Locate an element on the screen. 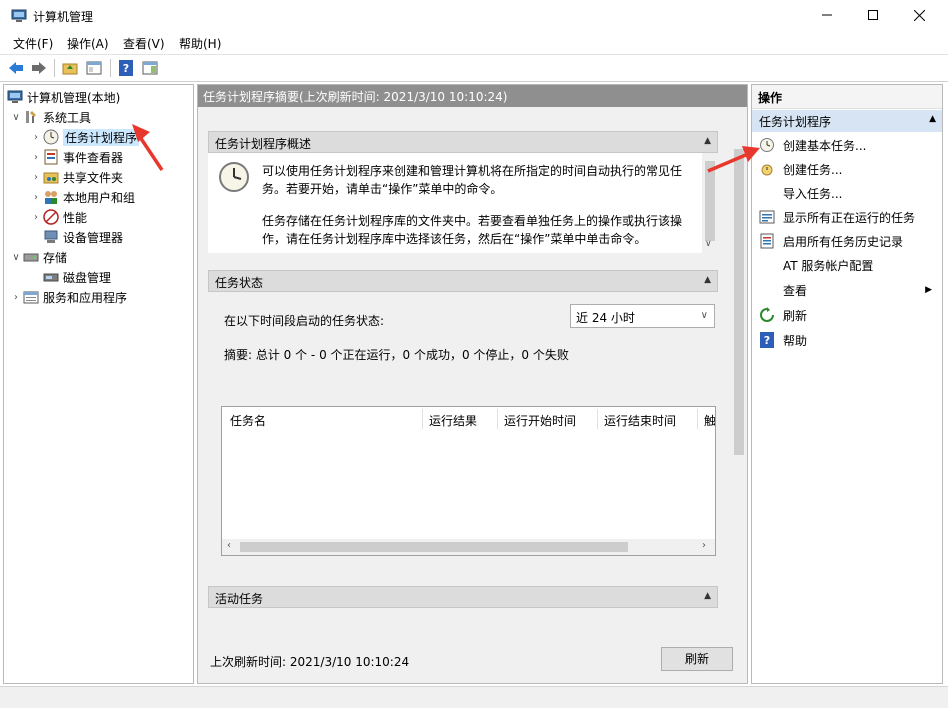 The image size is (948, 708). back-button is located at coordinates (16, 68).